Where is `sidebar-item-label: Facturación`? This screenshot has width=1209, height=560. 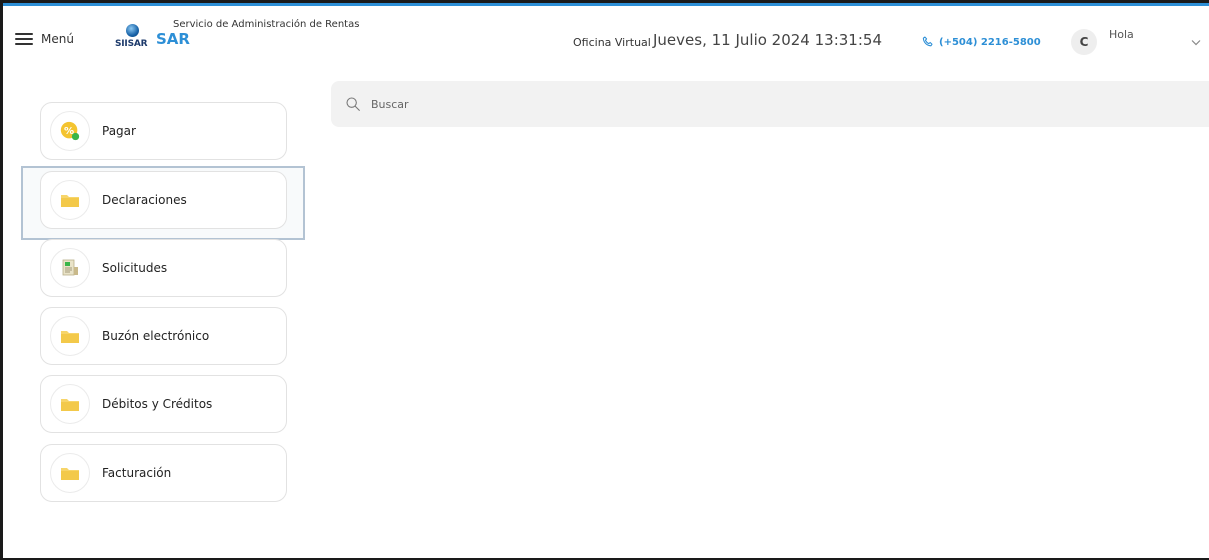
sidebar-item-label: Facturación is located at coordinates (137, 473).